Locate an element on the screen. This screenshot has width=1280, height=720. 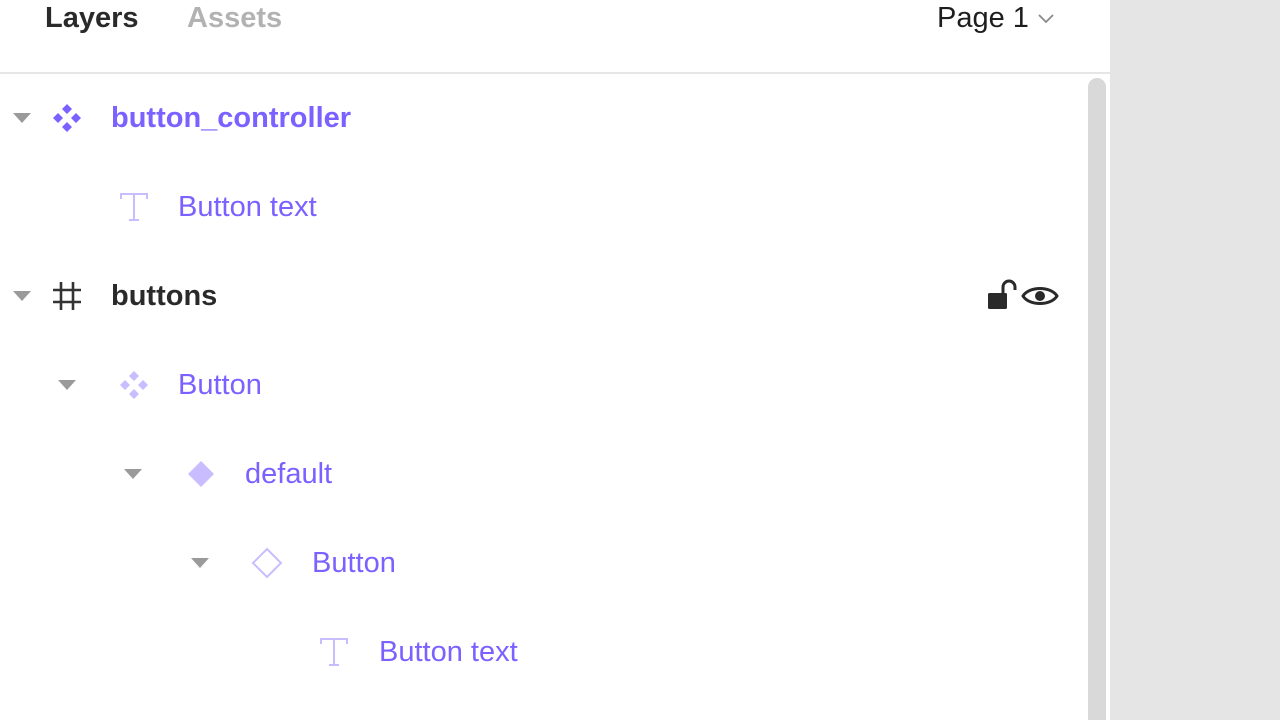
layer-name: default is located at coordinates (289, 473).